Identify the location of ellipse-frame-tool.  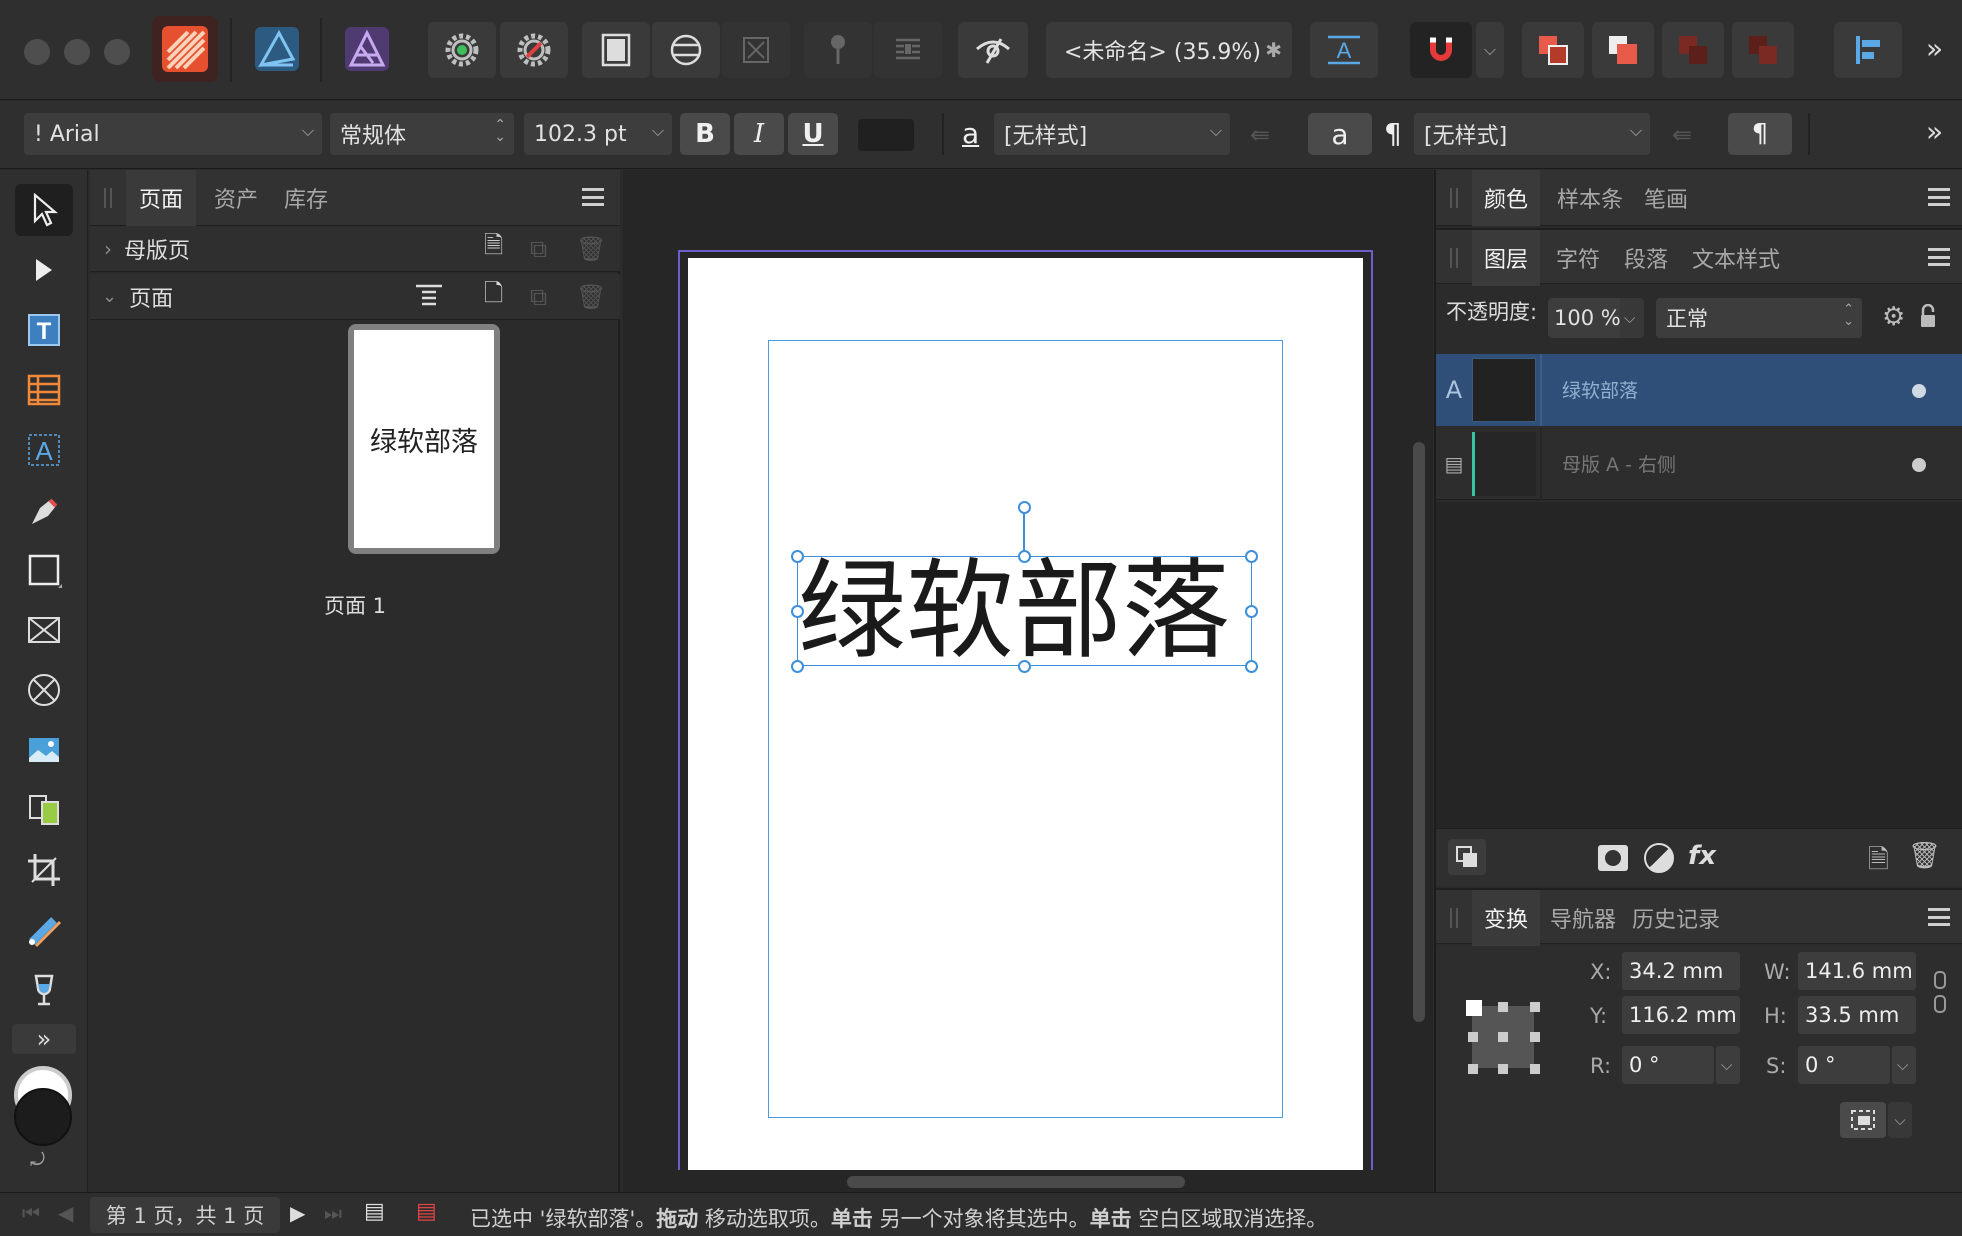
(44, 690).